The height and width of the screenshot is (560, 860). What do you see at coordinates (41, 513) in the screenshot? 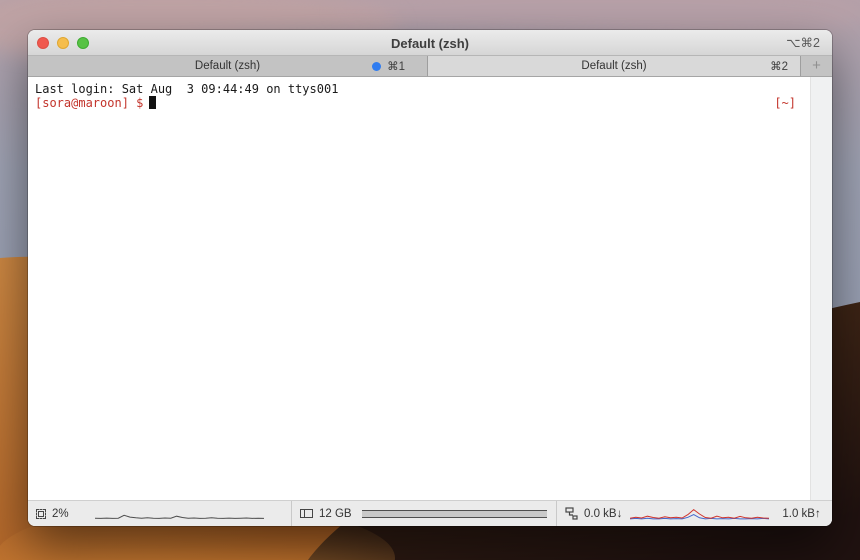
I see `cpu-chip-icon` at bounding box center [41, 513].